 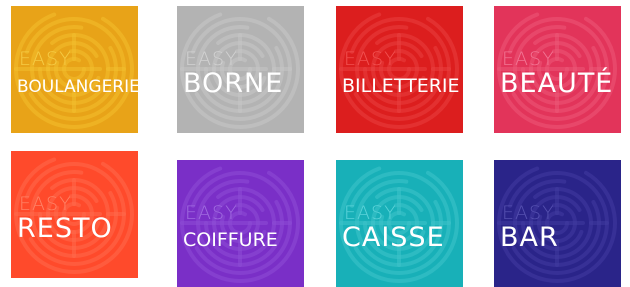 I want to click on tile-easy-borne: EASY BORNE, so click(x=240, y=69).